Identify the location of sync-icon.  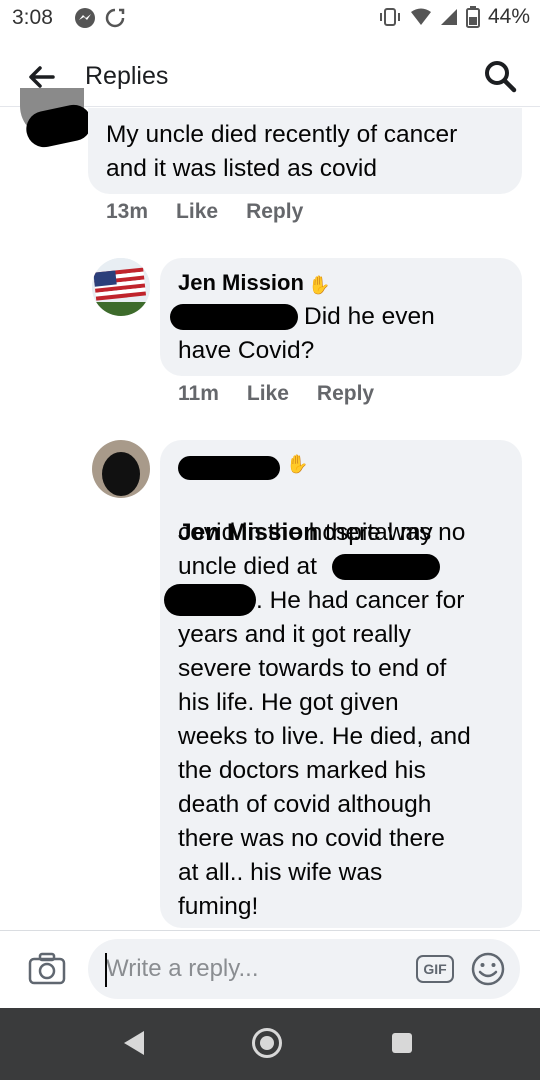
(115, 18).